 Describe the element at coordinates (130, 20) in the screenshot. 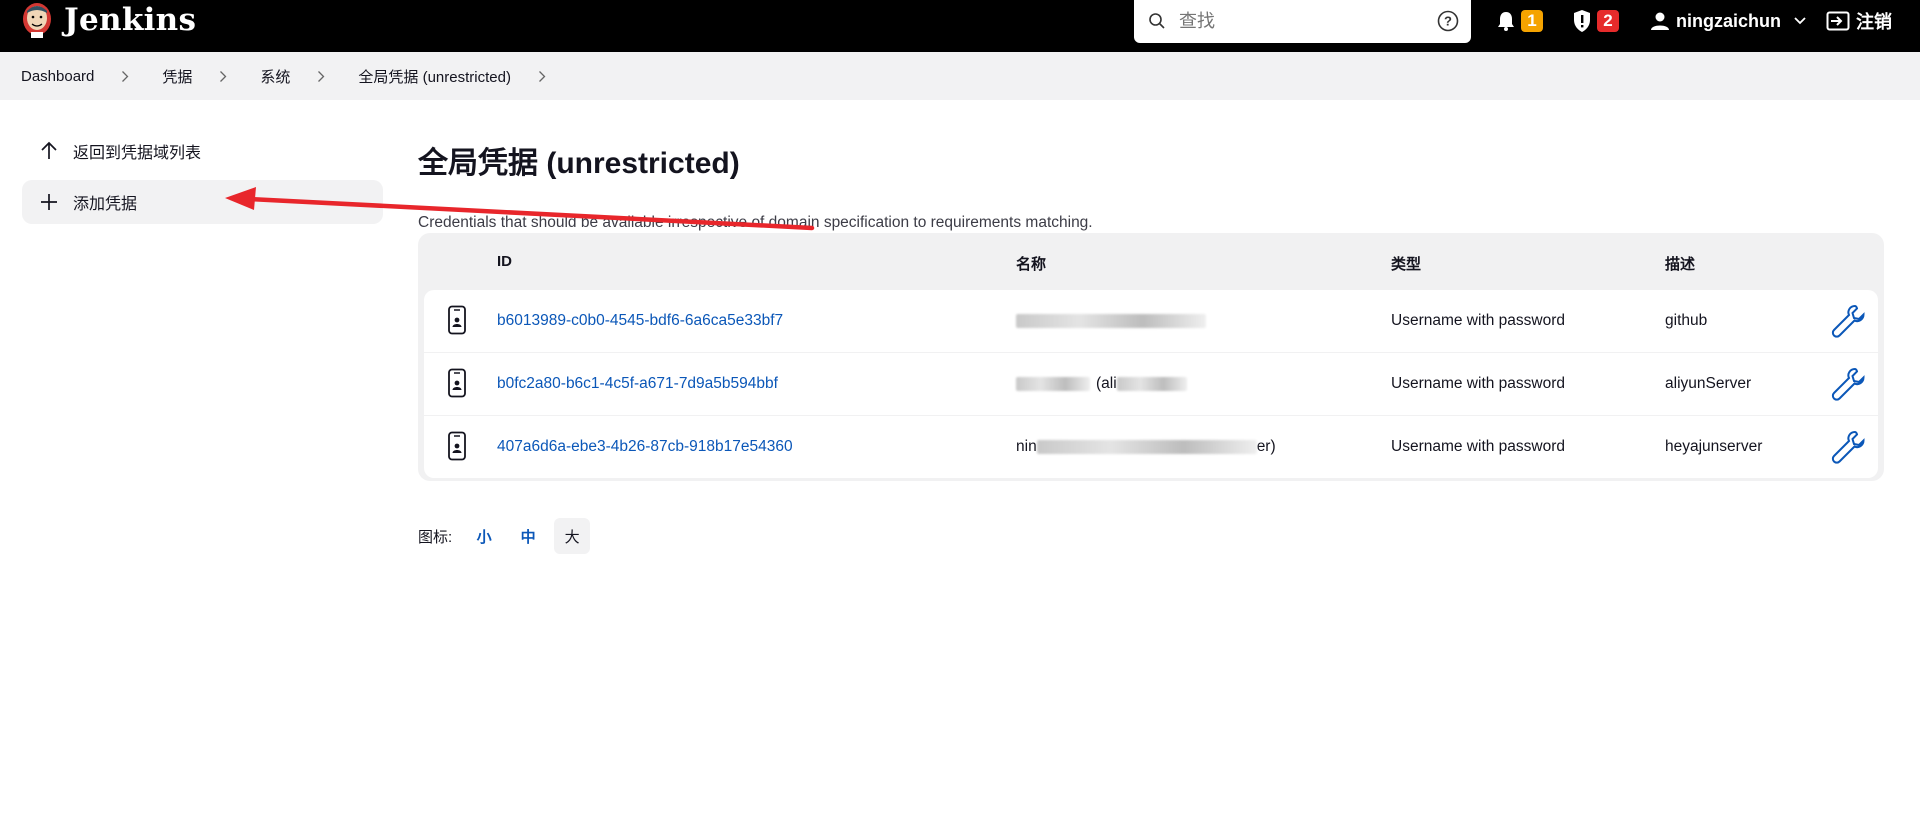

I see `app-name: Jenkins` at that location.